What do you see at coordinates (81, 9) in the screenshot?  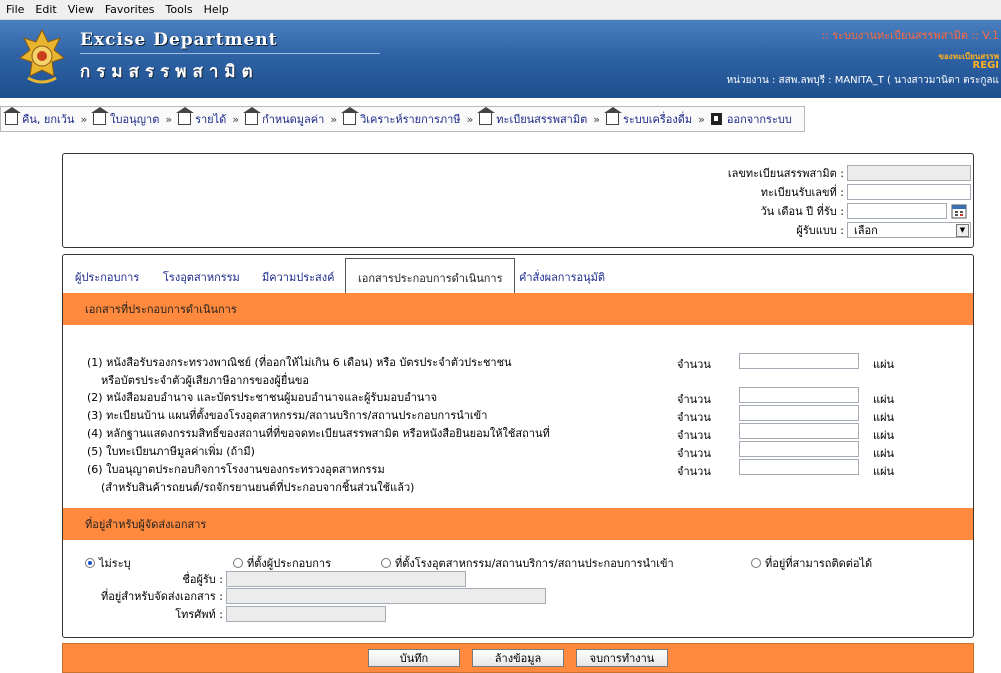 I see `menu-view: View` at bounding box center [81, 9].